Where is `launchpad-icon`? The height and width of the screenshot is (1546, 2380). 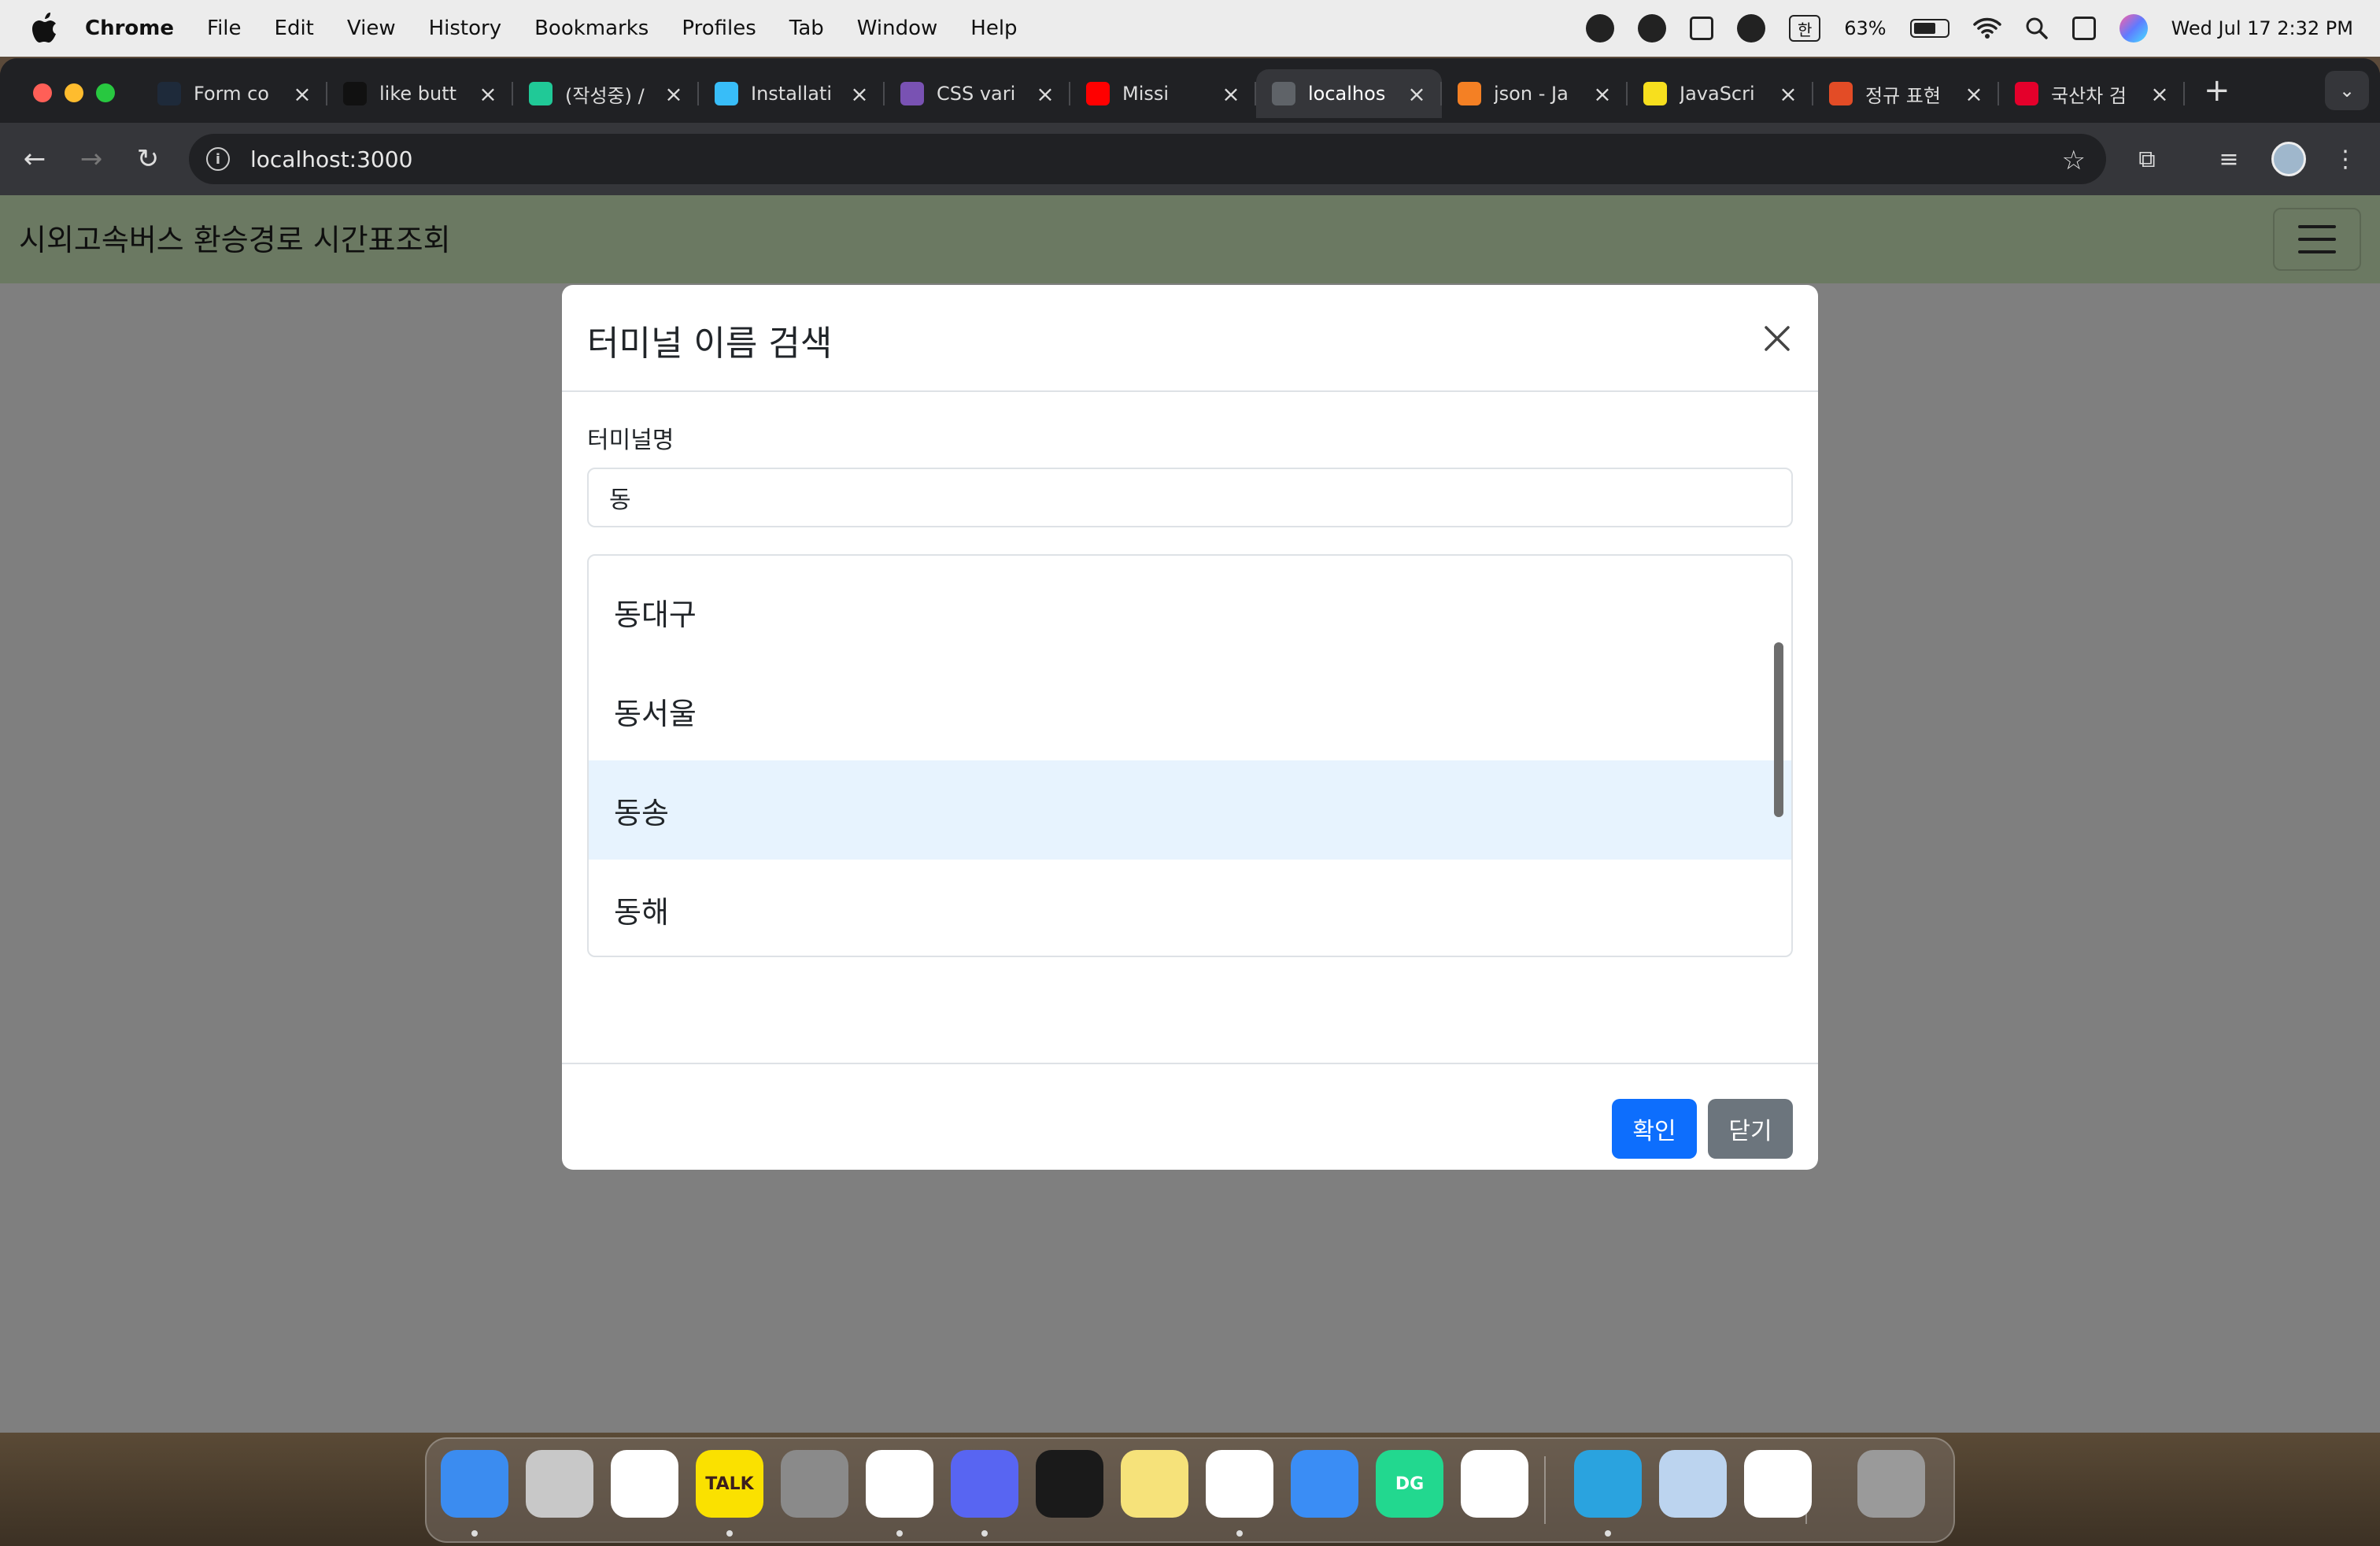
launchpad-icon is located at coordinates (559, 1484).